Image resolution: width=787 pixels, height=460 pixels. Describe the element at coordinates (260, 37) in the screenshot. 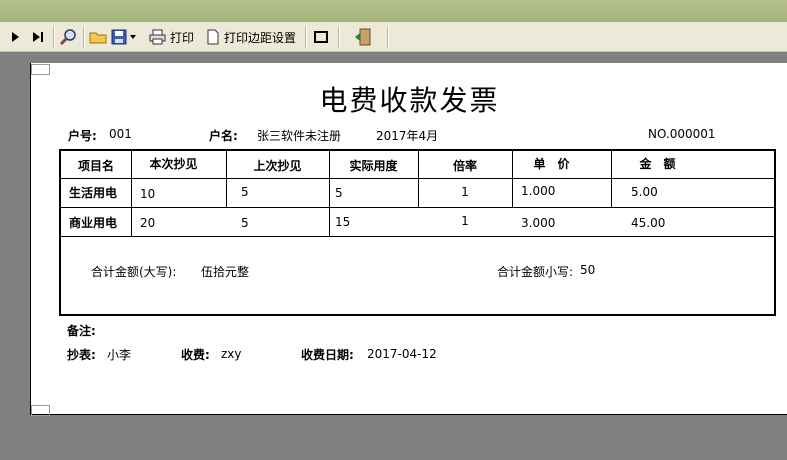

I see `print-margin-label: 打印边距设置` at that location.